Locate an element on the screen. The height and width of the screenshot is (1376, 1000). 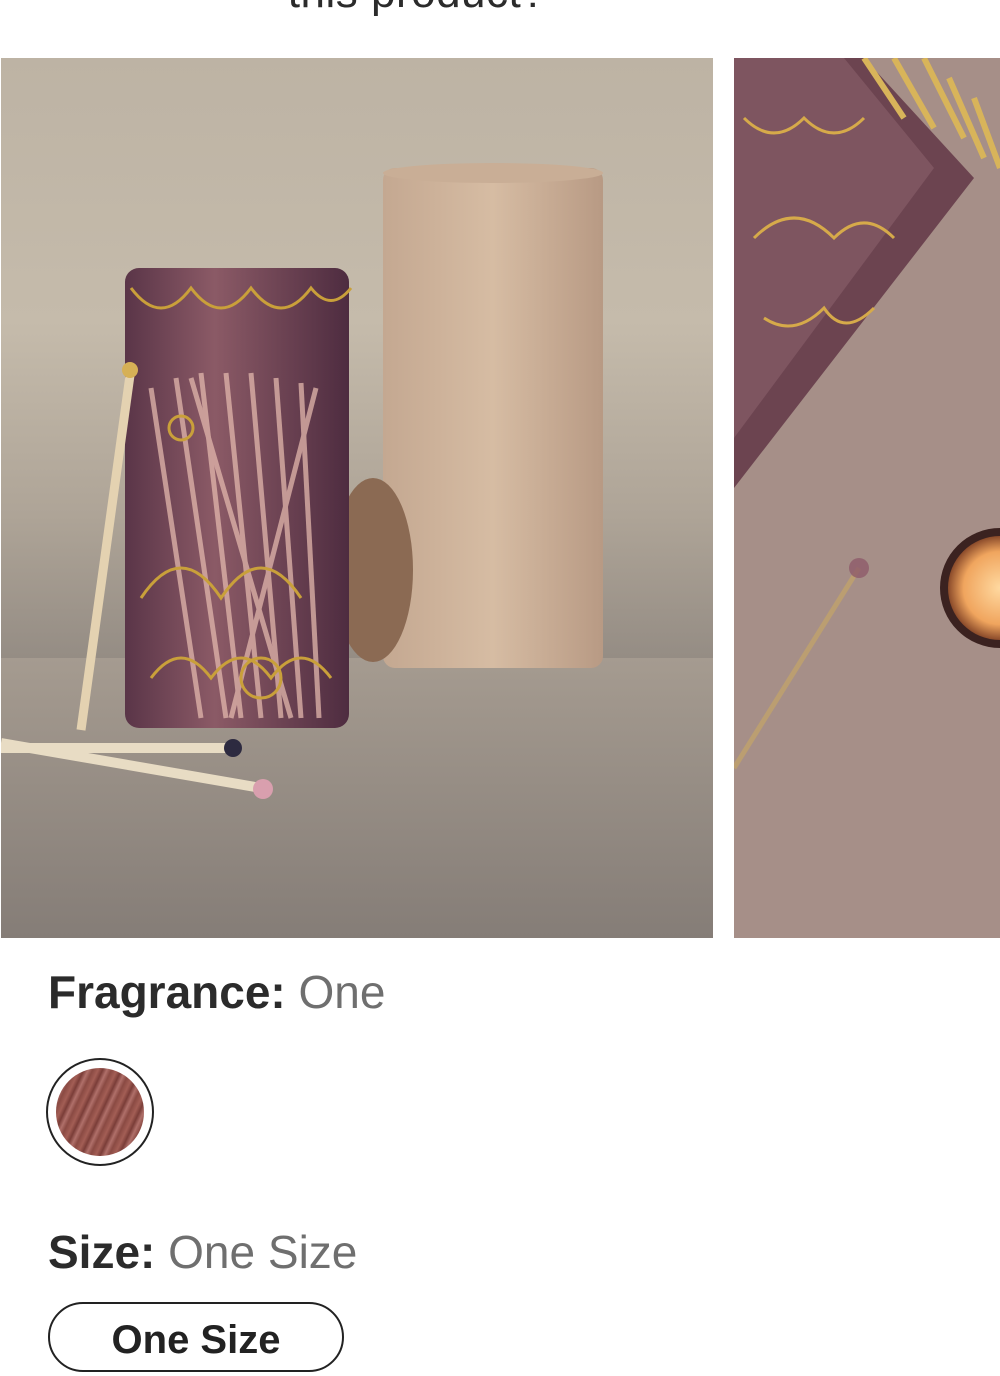
fragrance-label: Fragrance: is located at coordinates (167, 992).